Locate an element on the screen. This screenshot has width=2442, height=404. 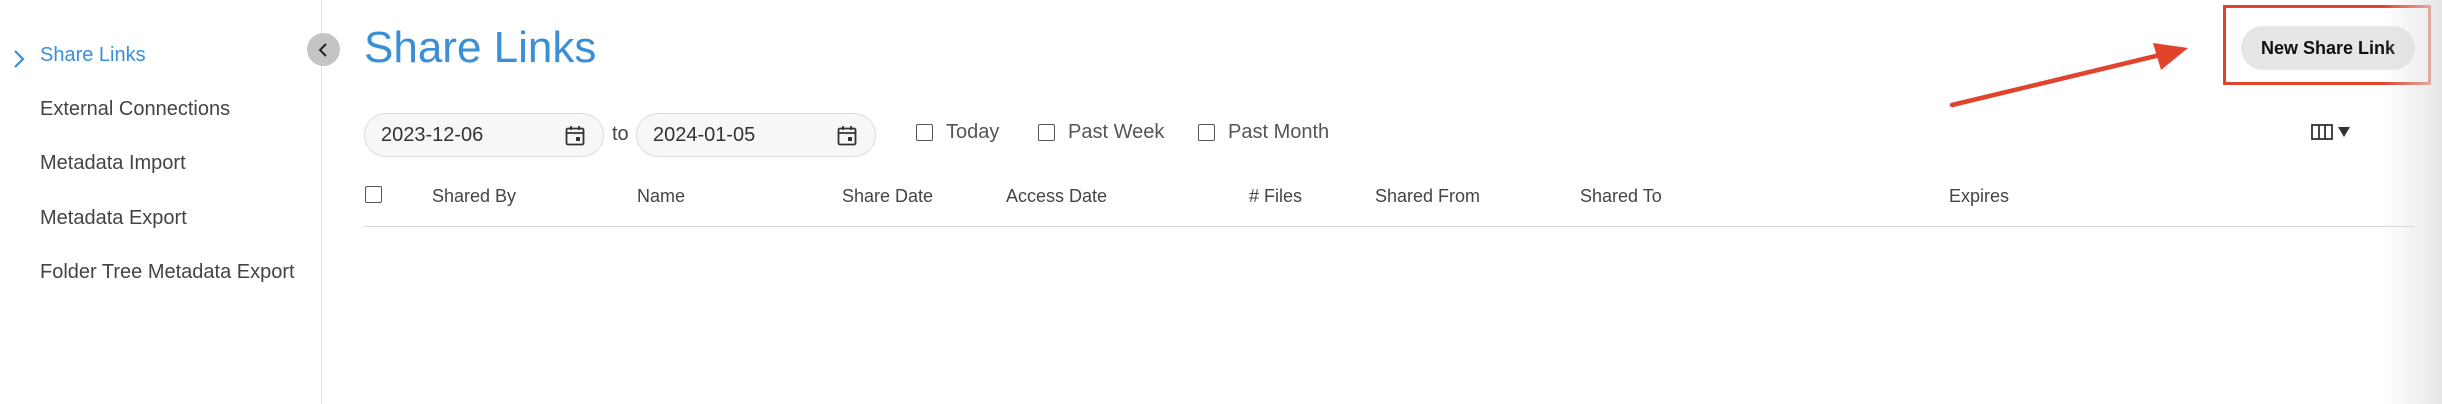
date-to-field: 2024-01-05 is located at coordinates (756, 135).